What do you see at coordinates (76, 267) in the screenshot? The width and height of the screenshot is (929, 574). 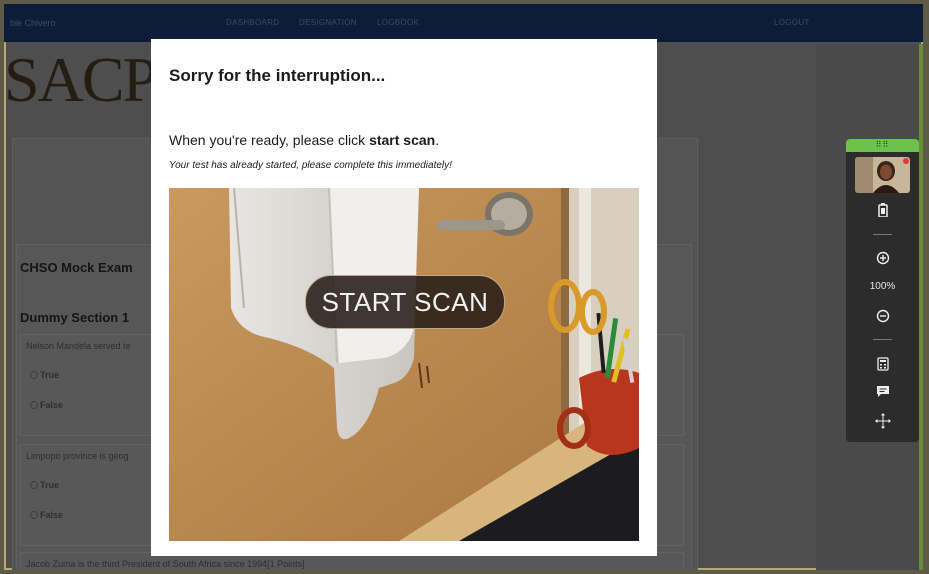 I see `exam-title: CHSO Mock Exam` at bounding box center [76, 267].